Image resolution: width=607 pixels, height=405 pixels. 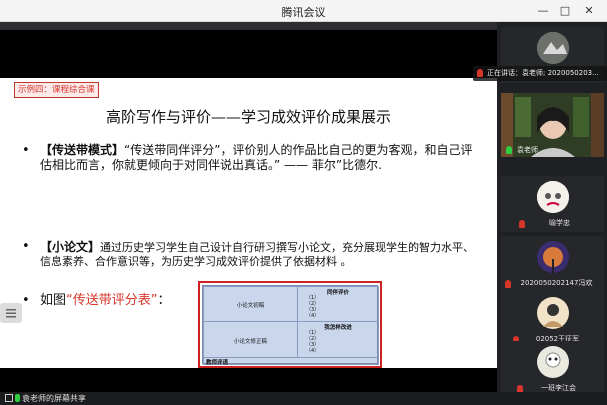 What do you see at coordinates (556, 283) in the screenshot?
I see `participant-name: 2020050202147冯欢` at bounding box center [556, 283].